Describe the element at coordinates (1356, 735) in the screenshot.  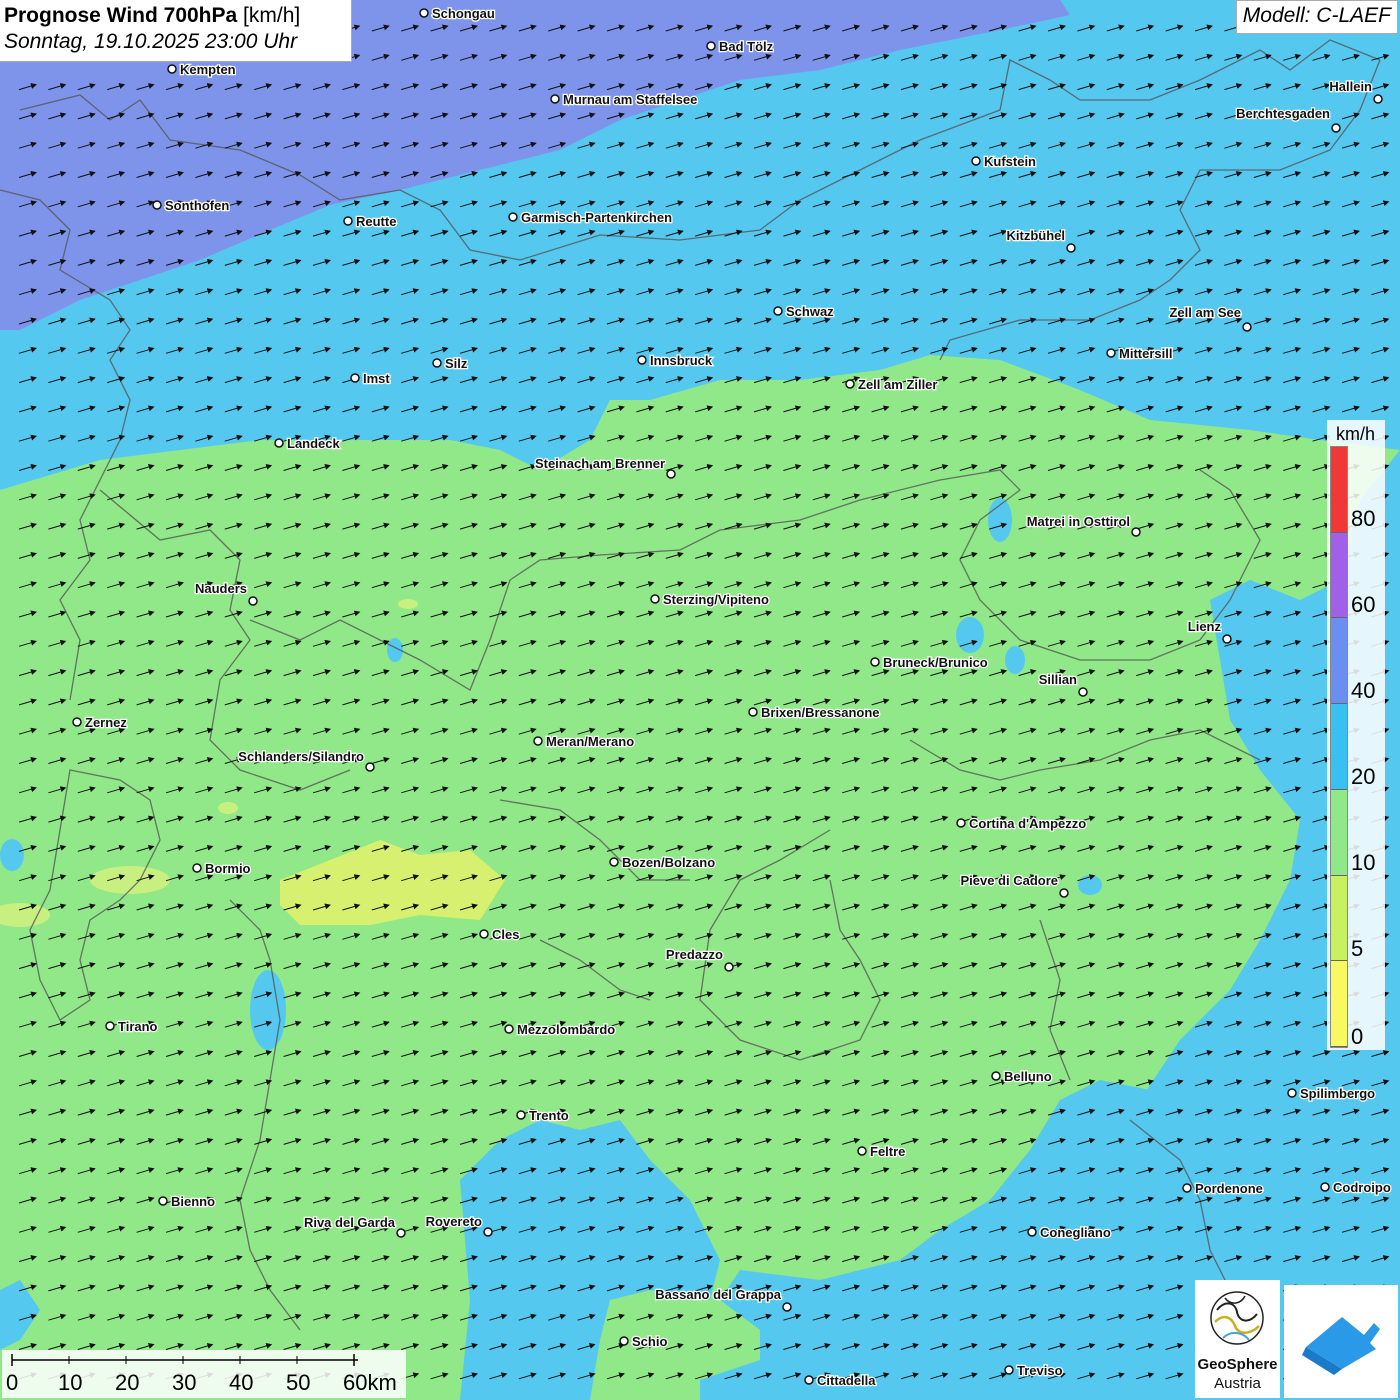
I see `color-legend: km/h 80 60 40 20 10 5 0` at that location.